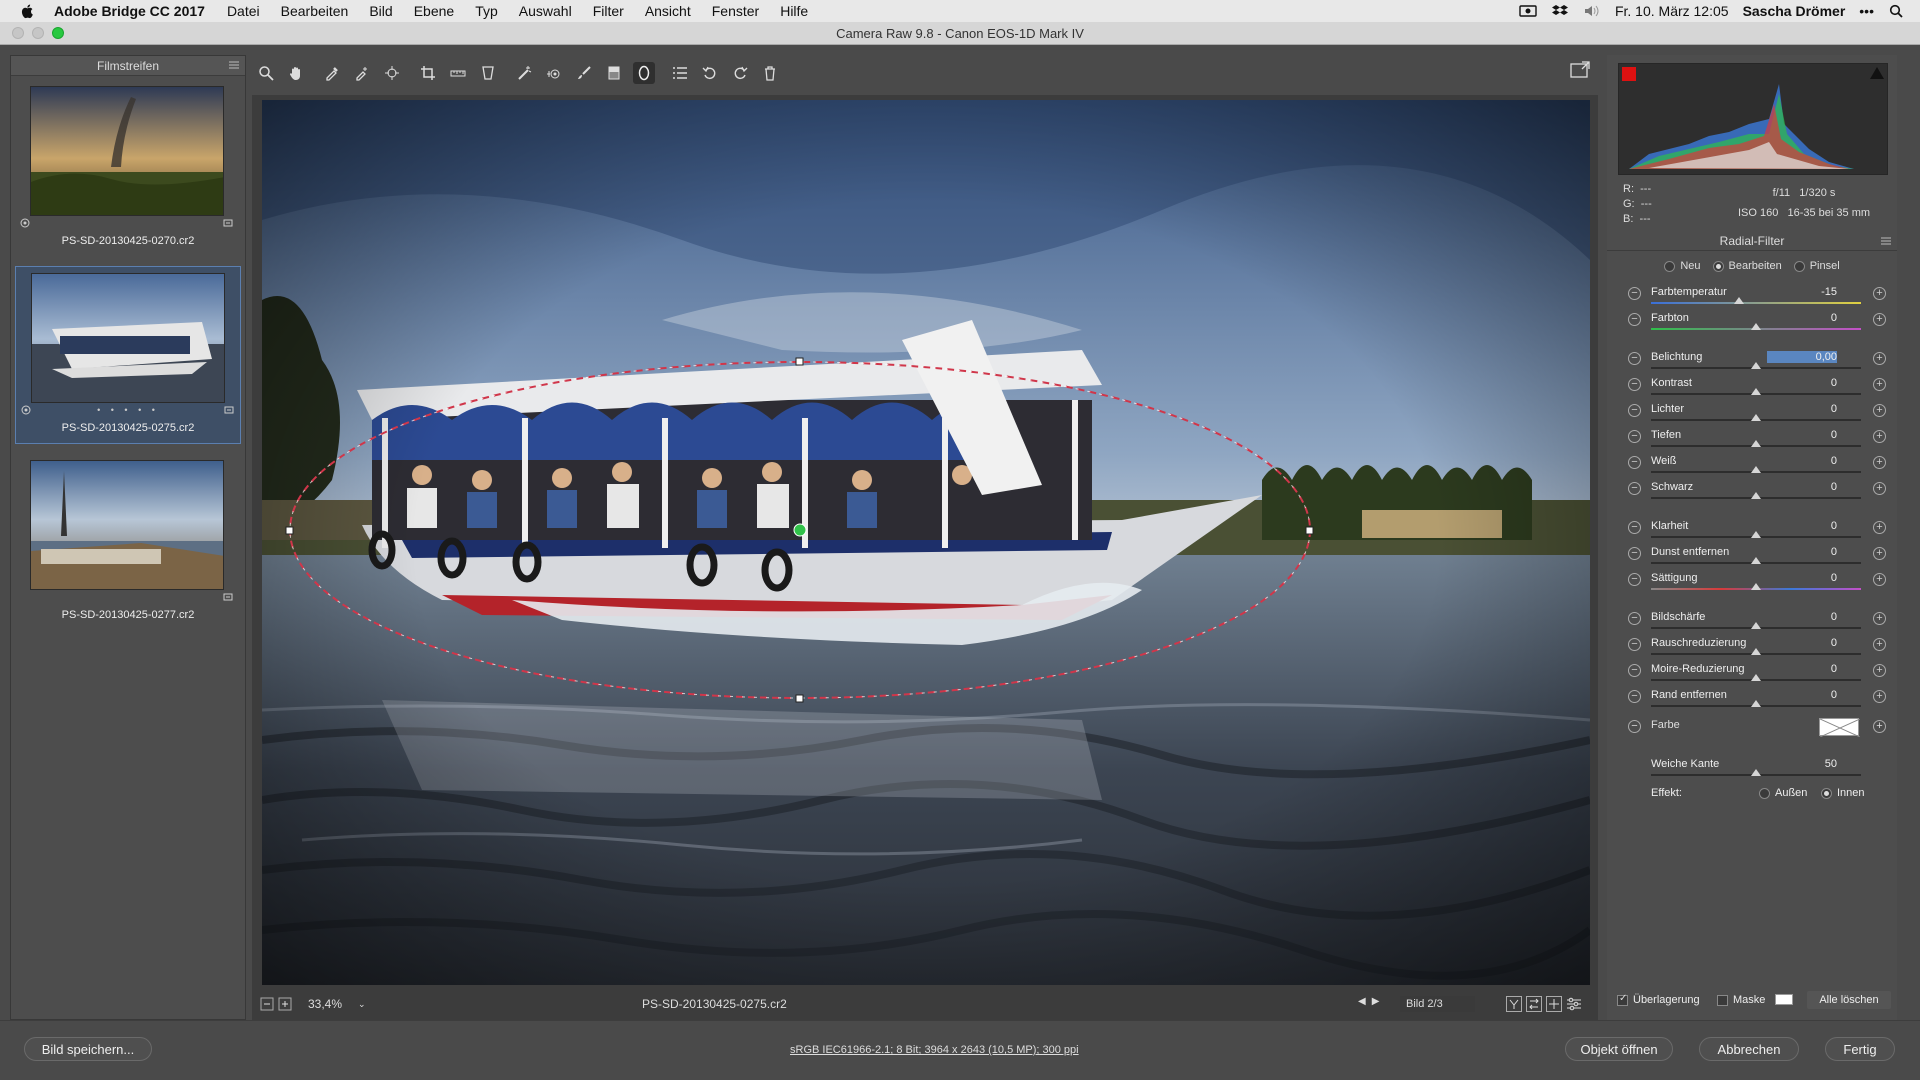  What do you see at coordinates (267, 1004) in the screenshot?
I see `zoom-out-icon` at bounding box center [267, 1004].